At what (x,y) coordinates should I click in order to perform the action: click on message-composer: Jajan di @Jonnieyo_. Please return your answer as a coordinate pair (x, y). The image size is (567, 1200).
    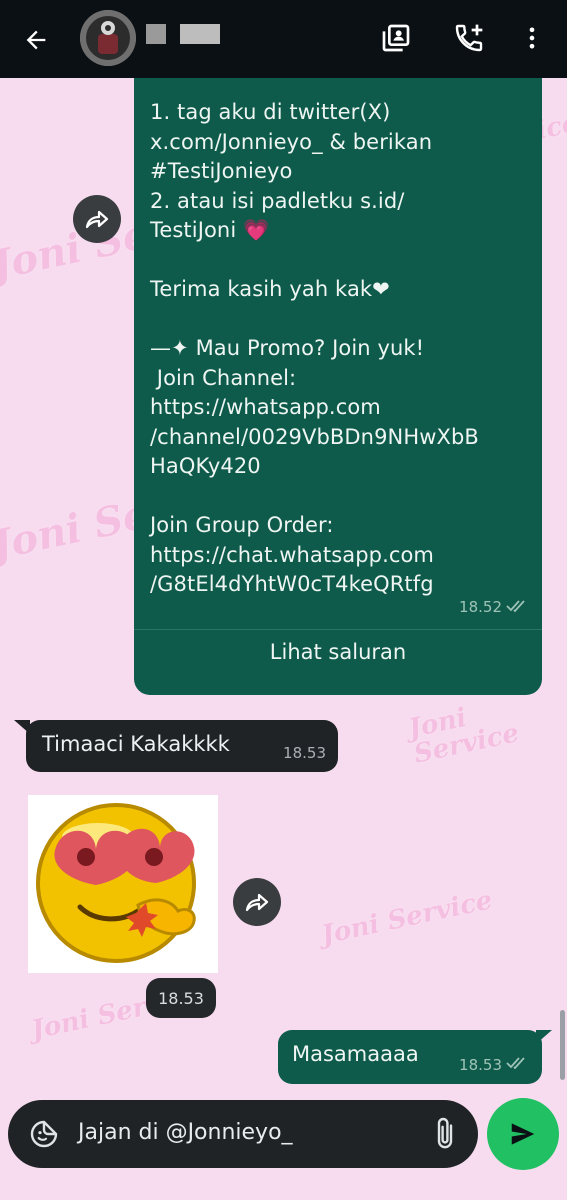
    Looking at the image, I should click on (243, 1134).